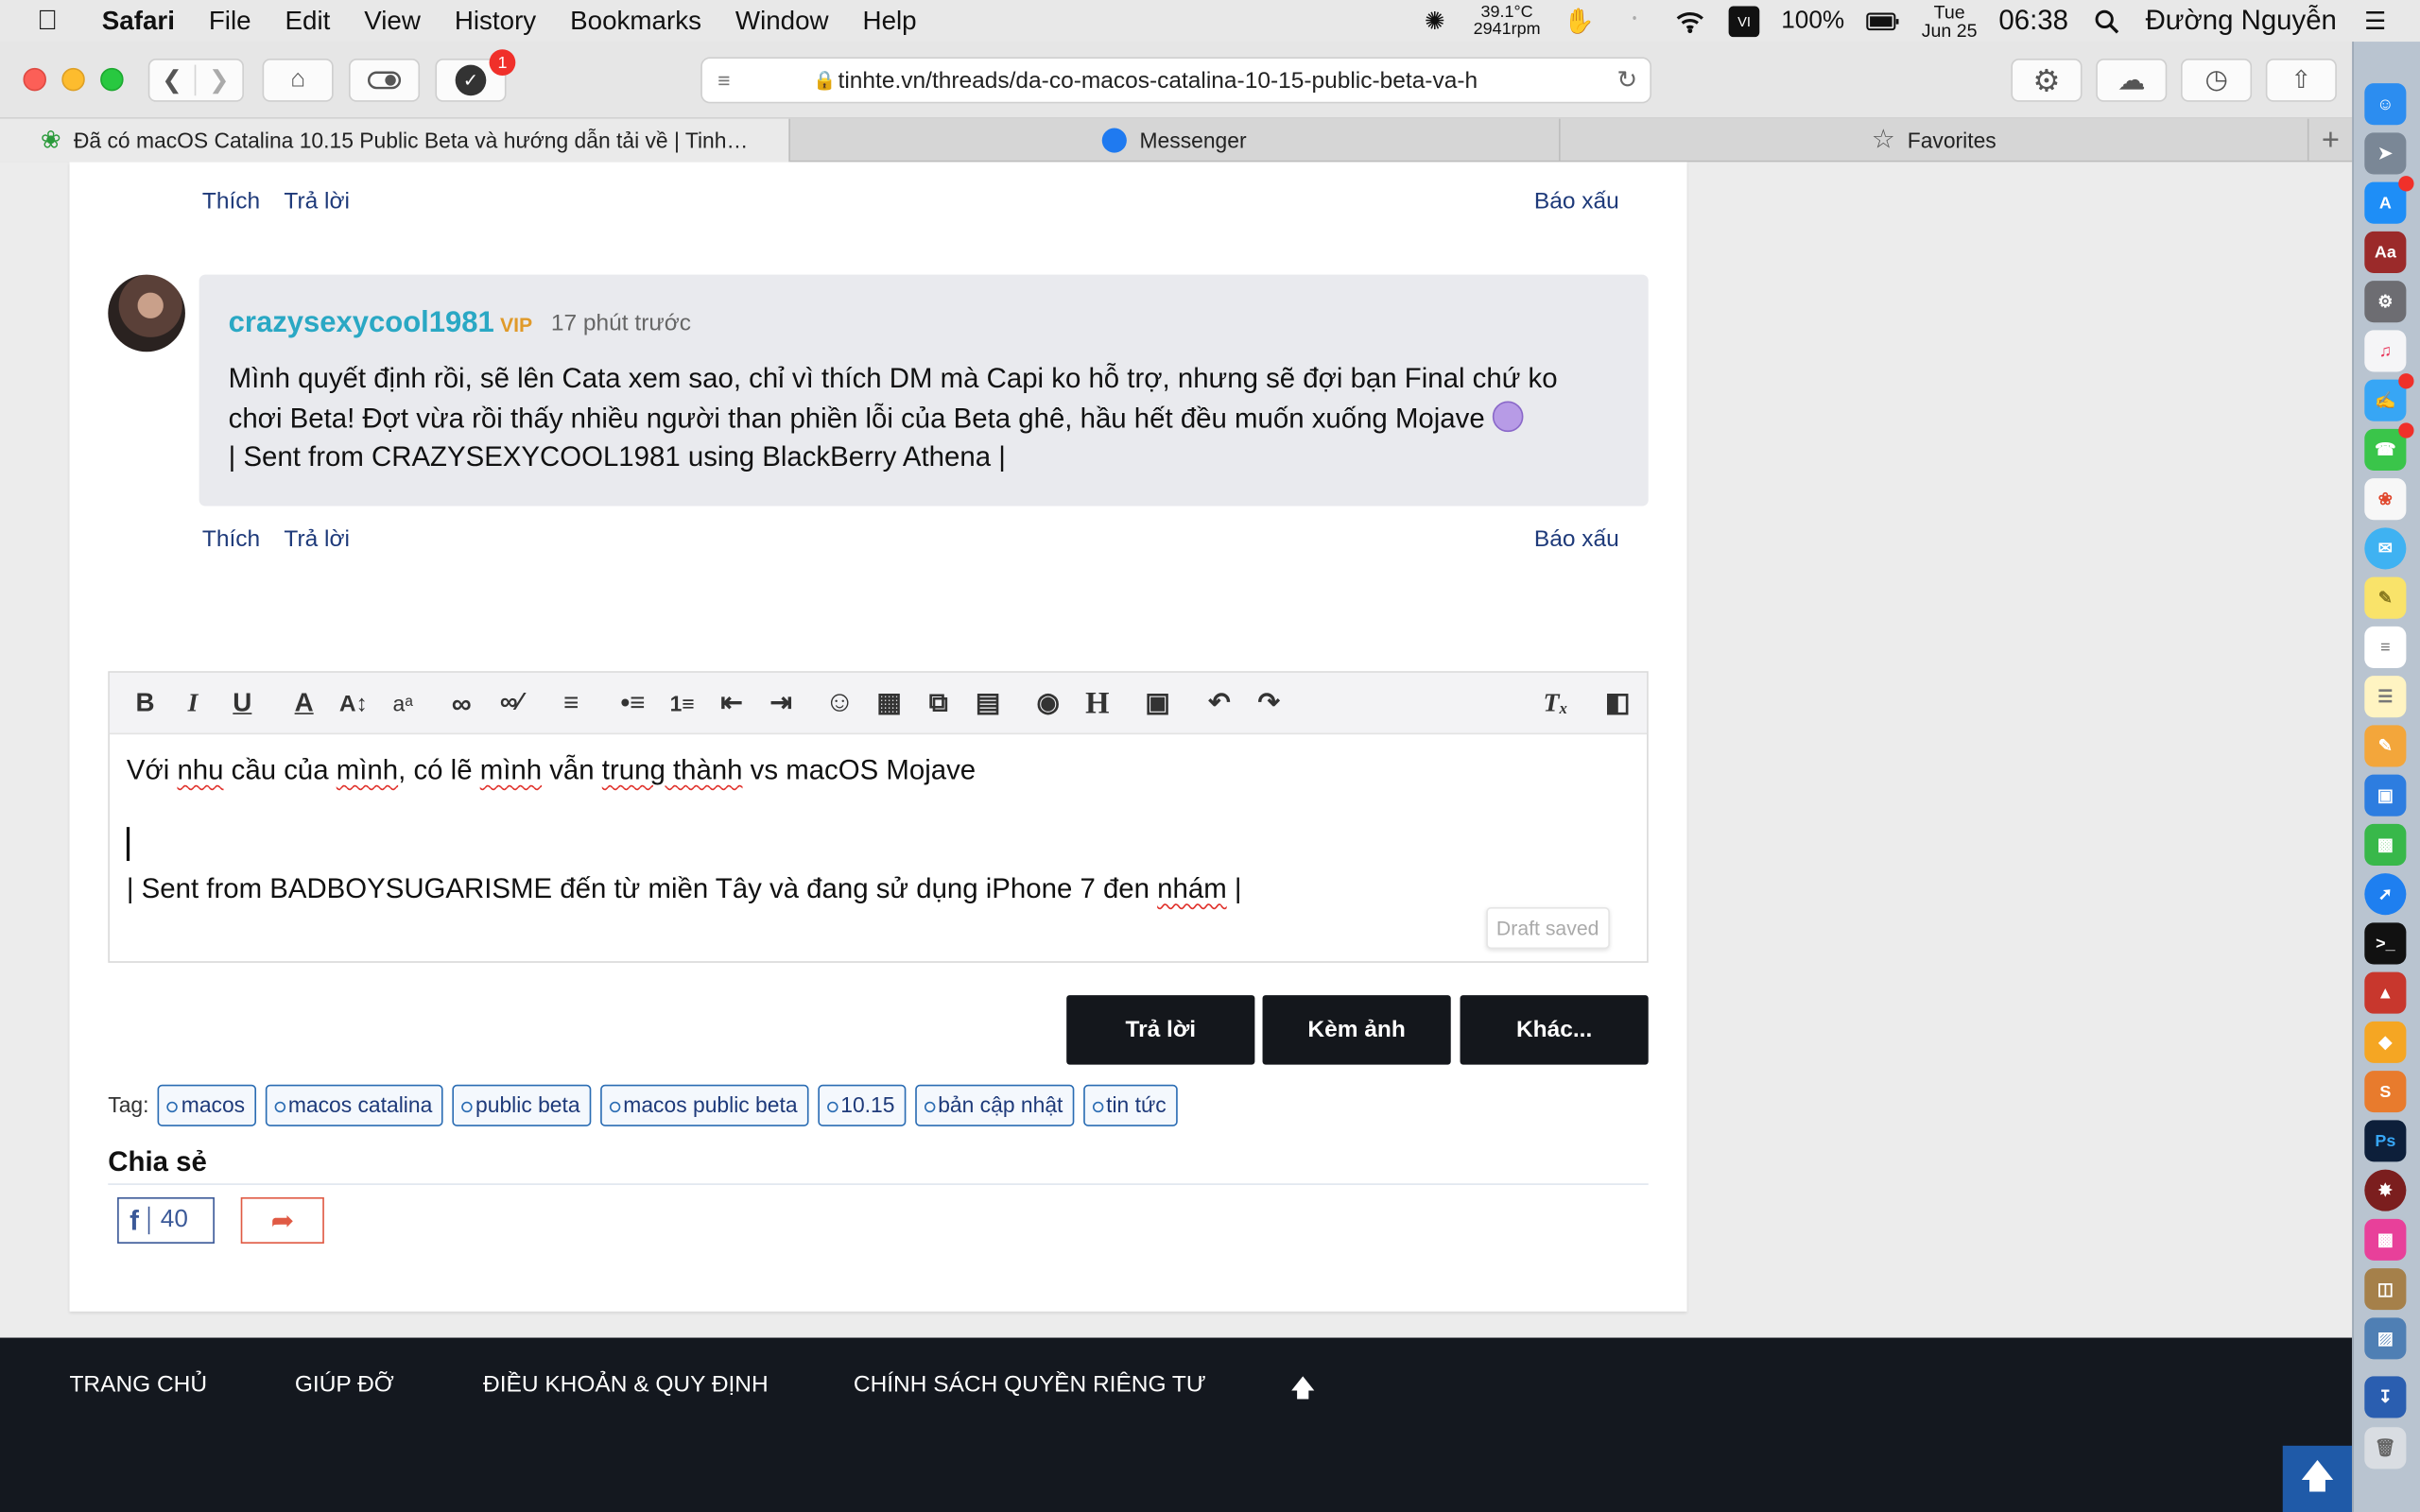  What do you see at coordinates (2385, 795) in the screenshot?
I see `keynote-icon: ▣` at bounding box center [2385, 795].